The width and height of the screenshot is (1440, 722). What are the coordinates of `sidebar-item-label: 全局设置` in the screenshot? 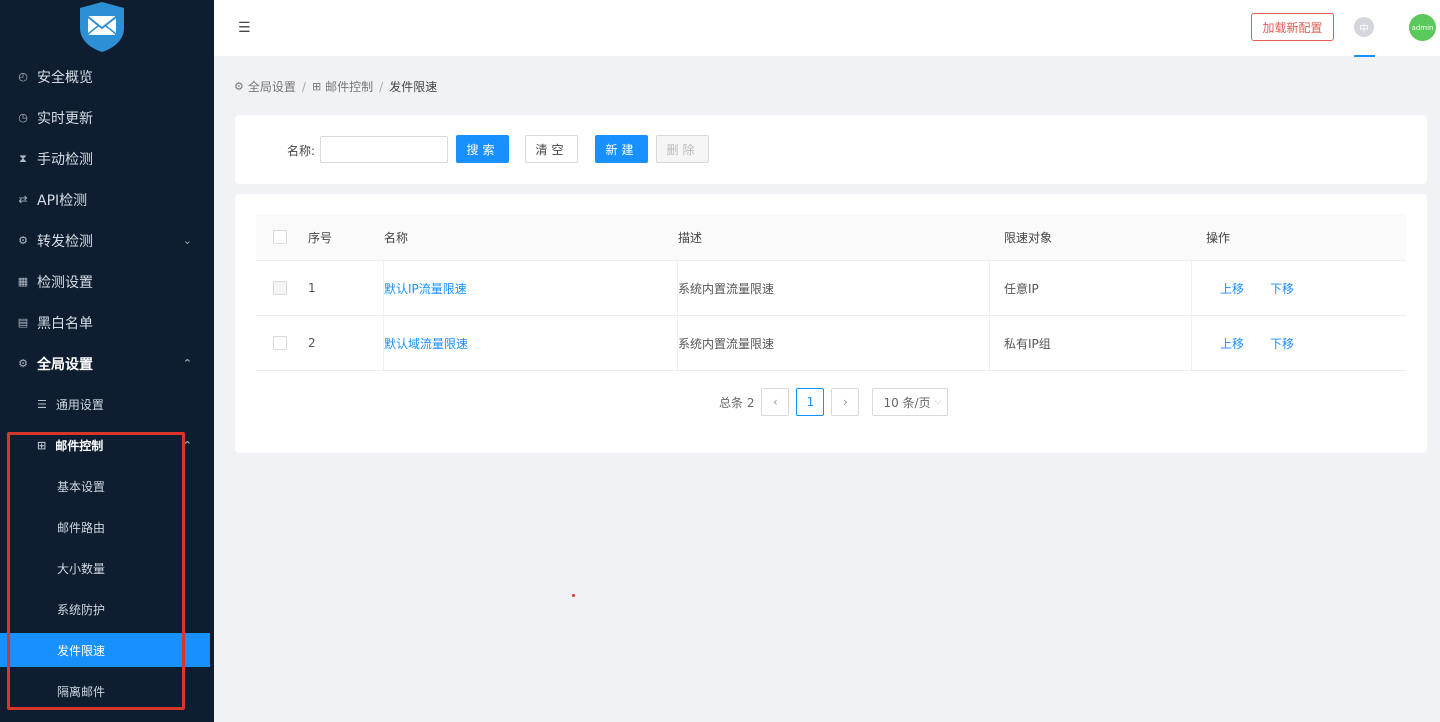 It's located at (65, 364).